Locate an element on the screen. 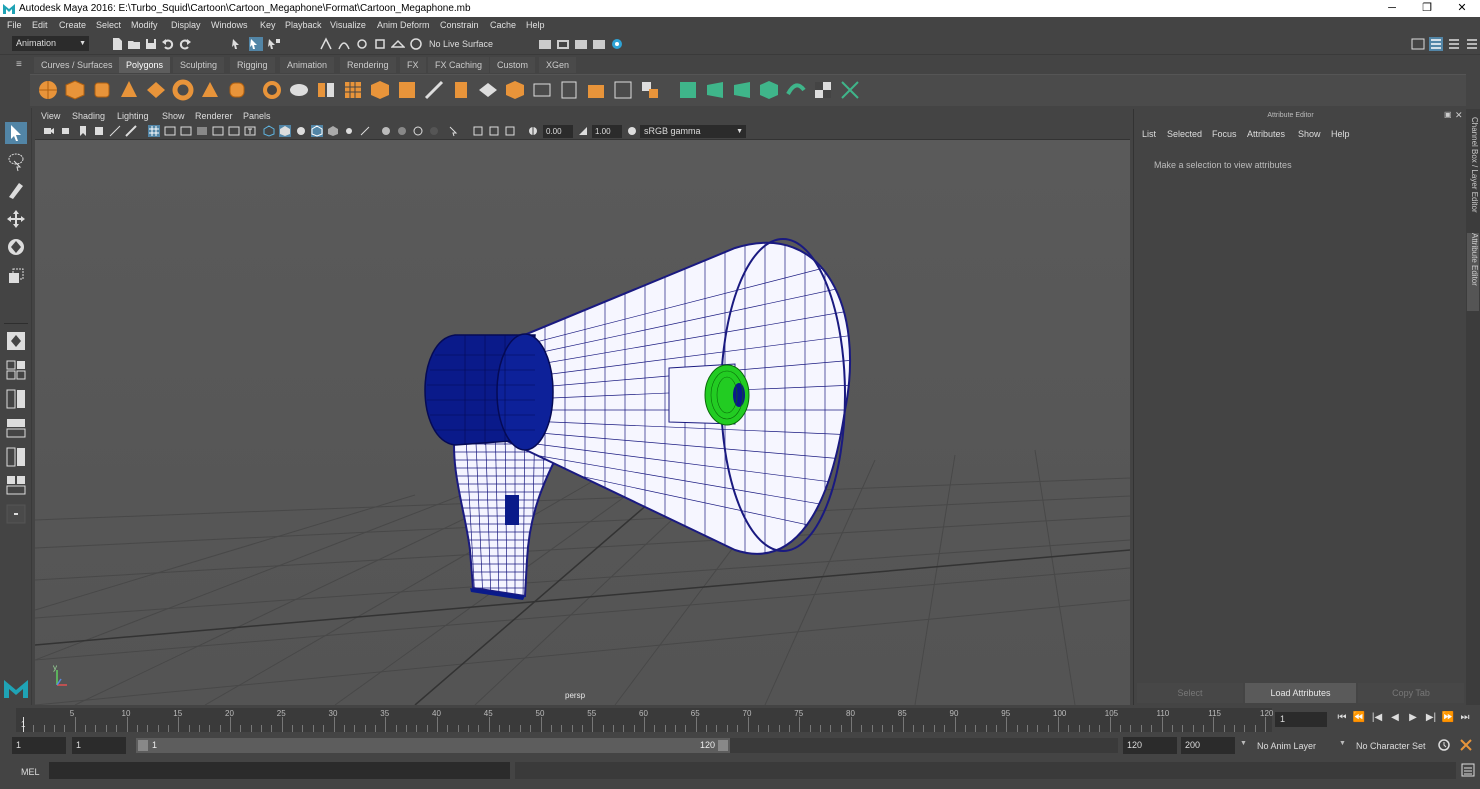 The width and height of the screenshot is (1480, 789). snap-curve-icon is located at coordinates (344, 44).